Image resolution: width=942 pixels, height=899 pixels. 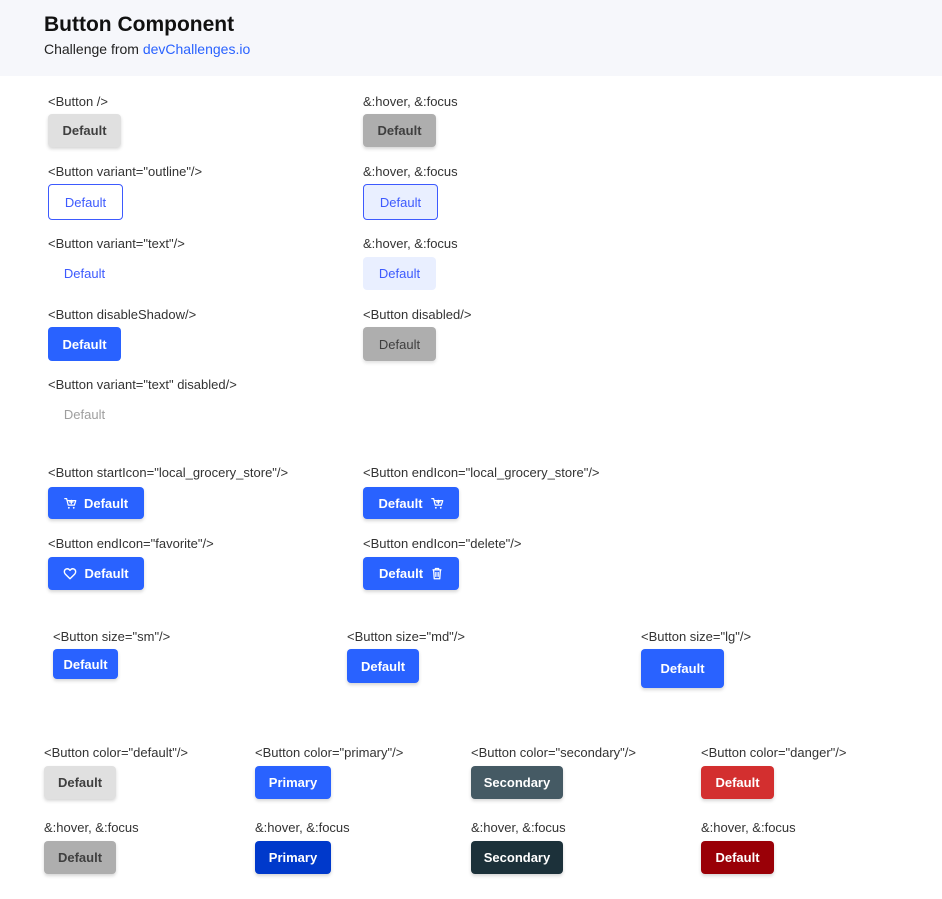 I want to click on color-primary-hover-button: Primary, so click(x=293, y=857).